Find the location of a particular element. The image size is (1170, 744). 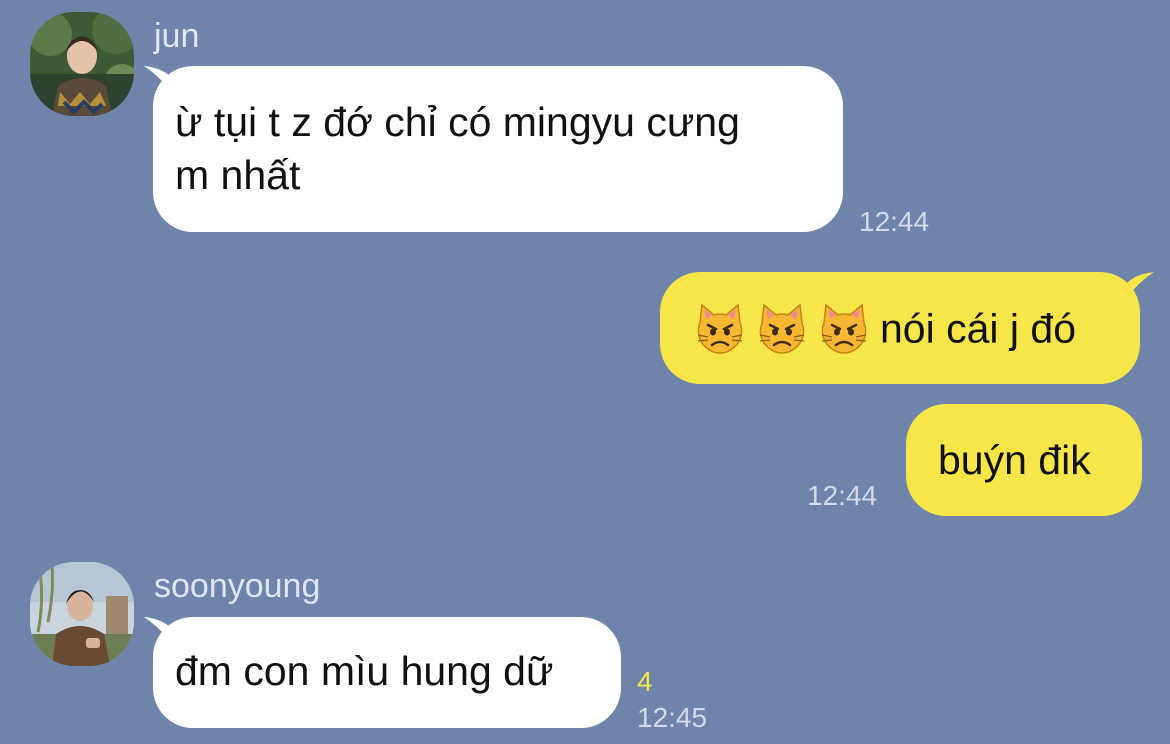

message-text: nói cái j đó is located at coordinates (978, 328).